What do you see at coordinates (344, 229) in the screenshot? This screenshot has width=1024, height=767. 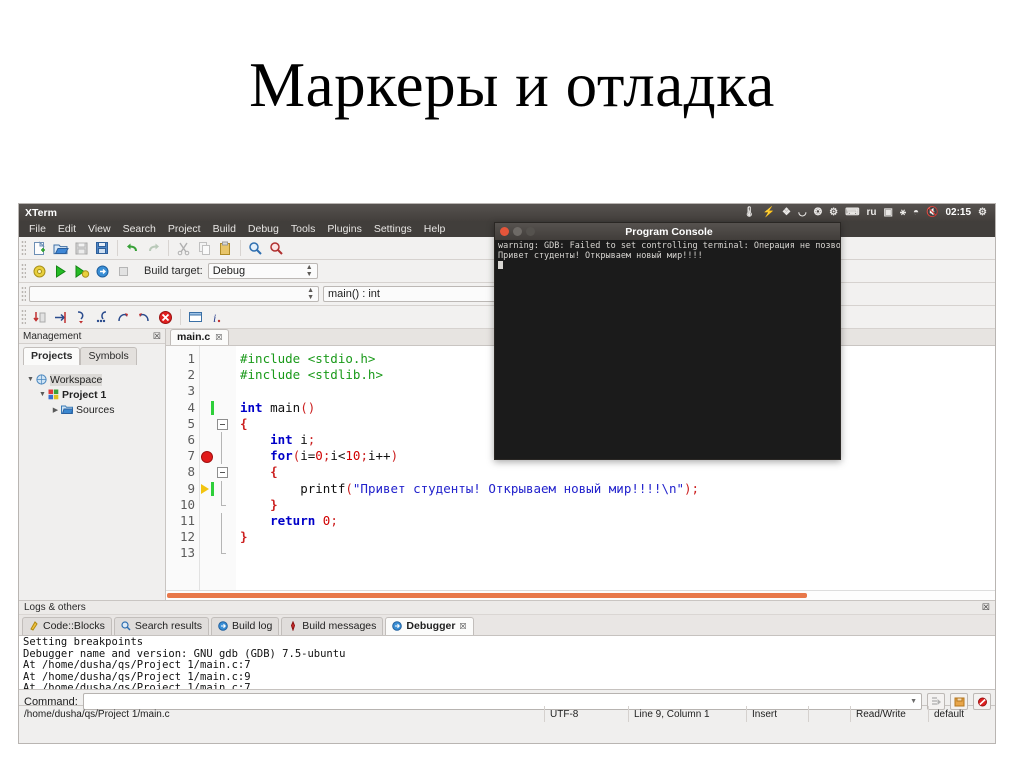 I see `menu-item-plugins: Plugins` at bounding box center [344, 229].